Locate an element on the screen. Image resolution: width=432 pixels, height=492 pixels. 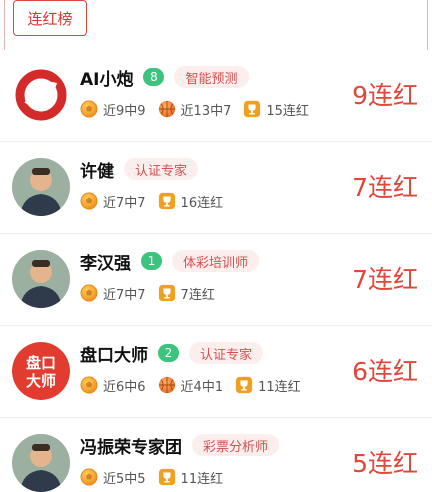
expert-name-line: 盘口大师 2 认证专家 is located at coordinates (172, 353).